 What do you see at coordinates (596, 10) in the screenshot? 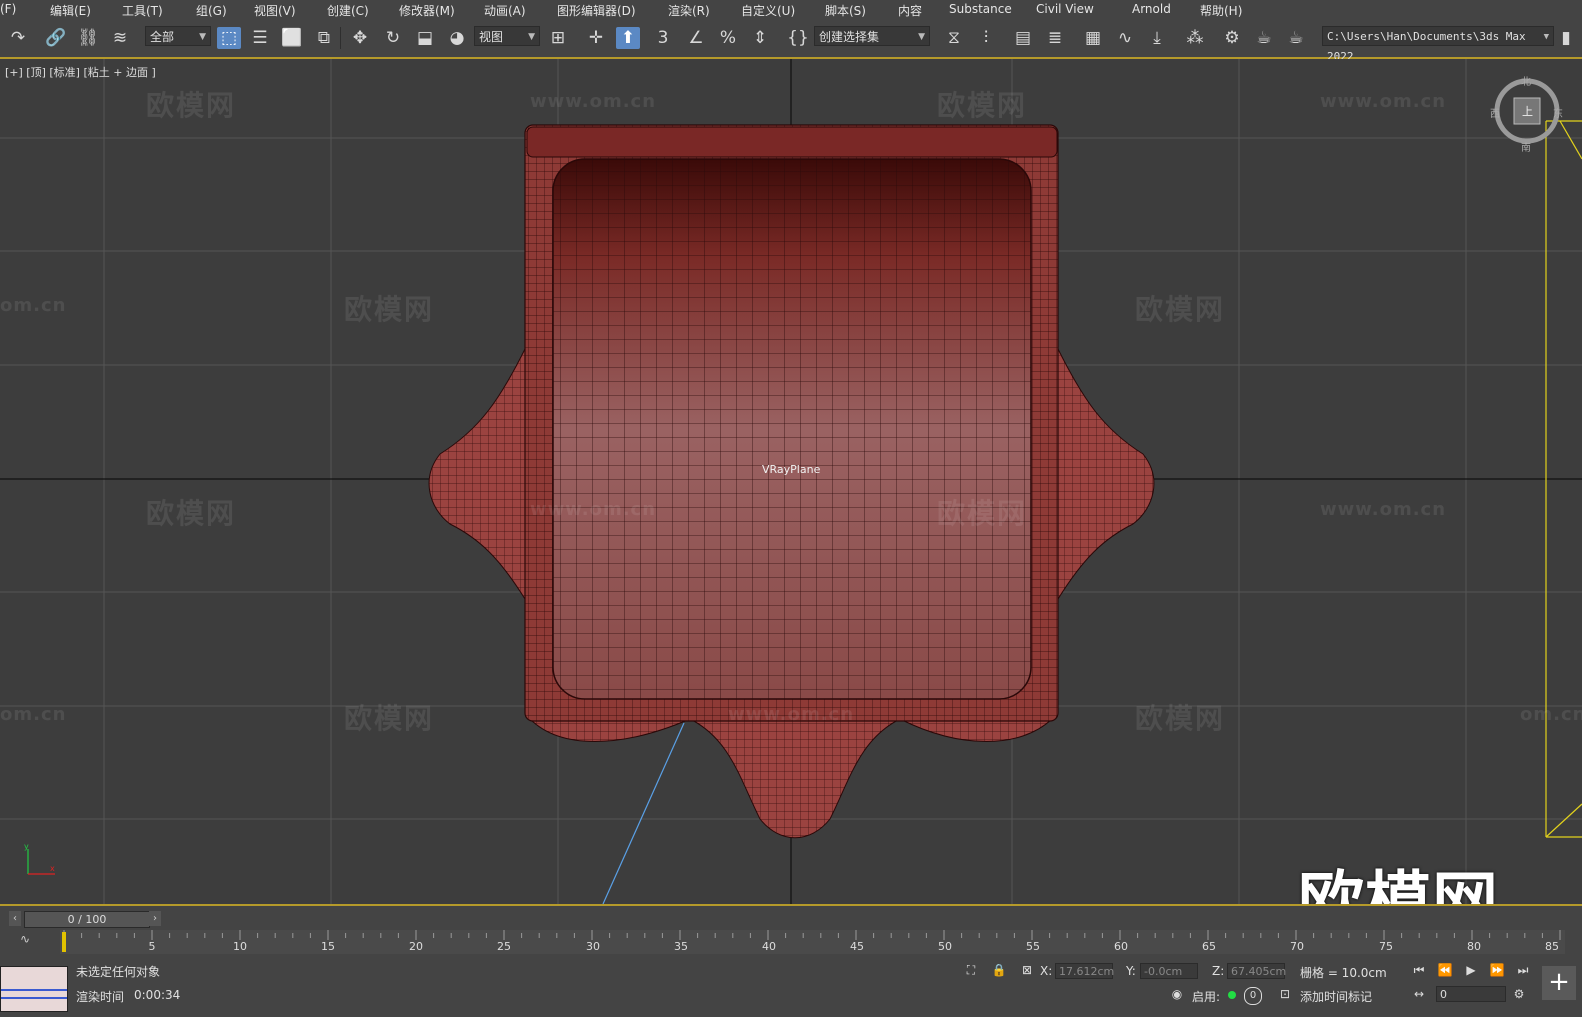
I see `menu-graph-editors: 图形编辑器(D)` at bounding box center [596, 10].